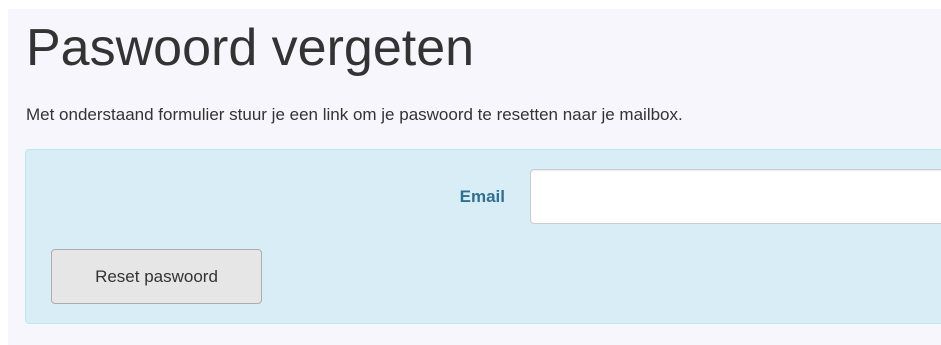  What do you see at coordinates (250, 48) in the screenshot?
I see `page-title: Paswoord vergeten` at bounding box center [250, 48].